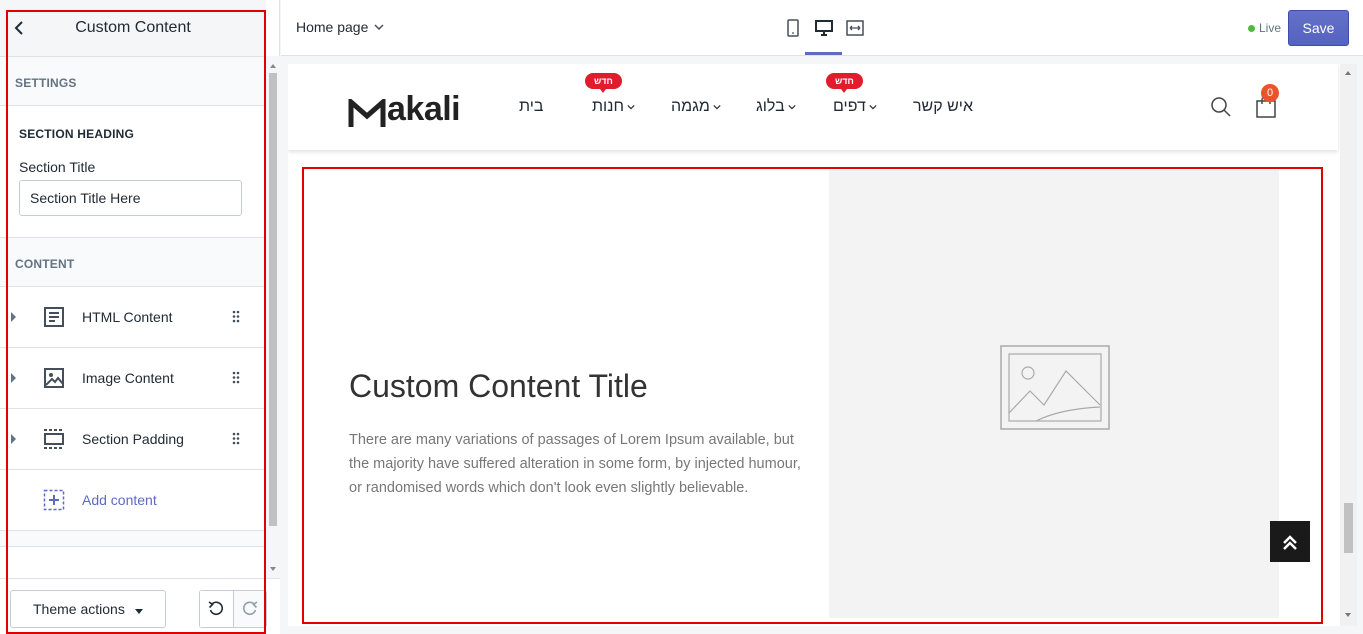 Image resolution: width=1363 pixels, height=634 pixels. Describe the element at coordinates (1270, 28) in the screenshot. I see `live-label: Live` at that location.